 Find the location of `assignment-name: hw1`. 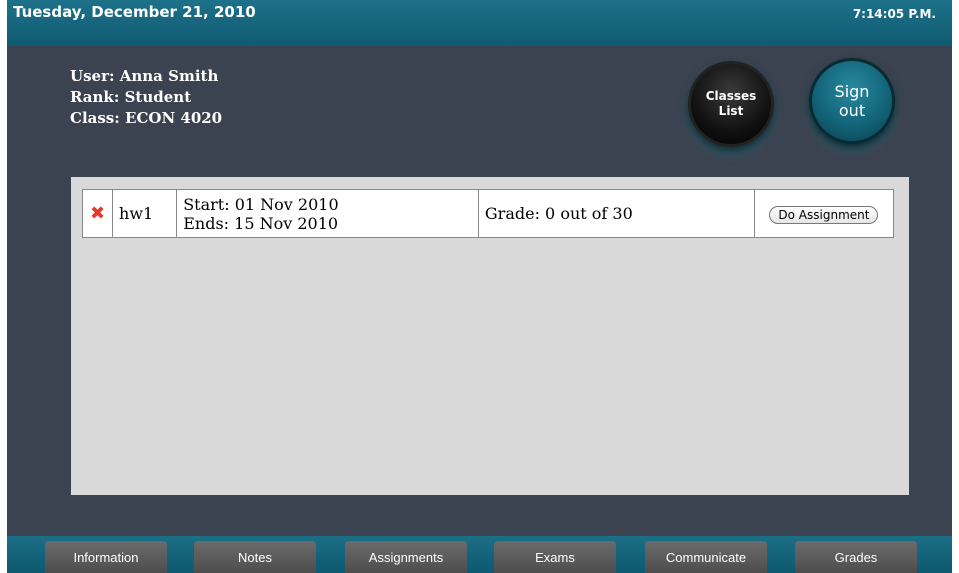

assignment-name: hw1 is located at coordinates (145, 213).